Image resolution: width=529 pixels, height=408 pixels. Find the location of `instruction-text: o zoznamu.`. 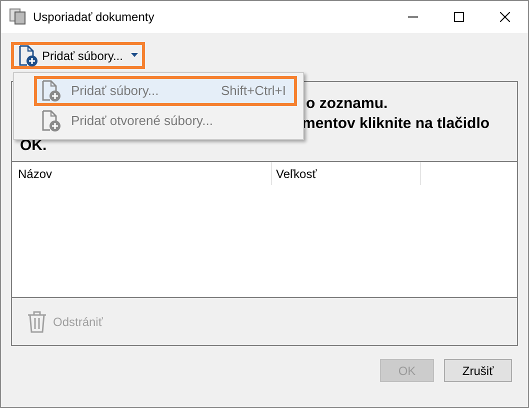

instruction-text: o zoznamu. is located at coordinates (347, 104).